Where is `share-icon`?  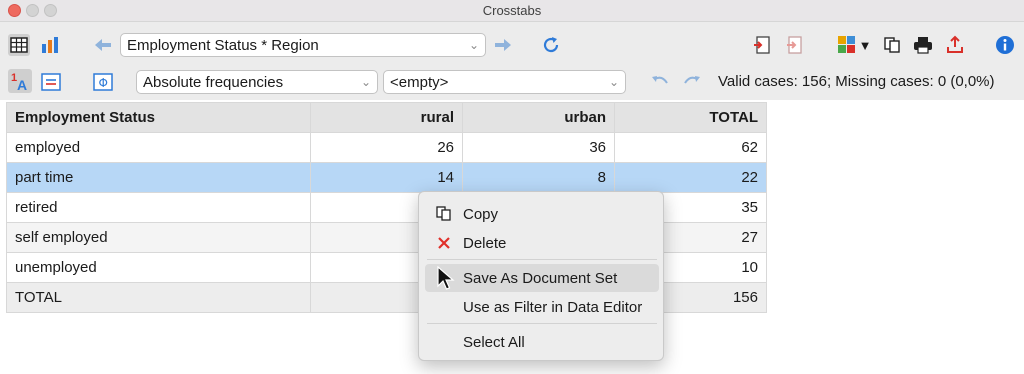 share-icon is located at coordinates (955, 44).